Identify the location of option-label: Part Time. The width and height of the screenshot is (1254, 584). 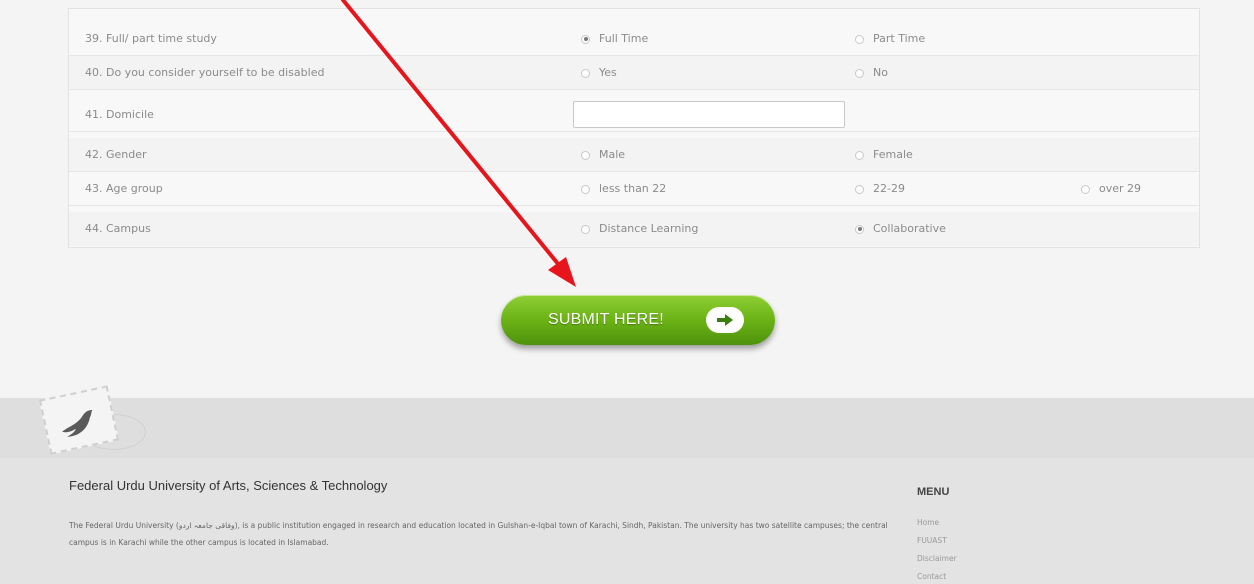
(899, 38).